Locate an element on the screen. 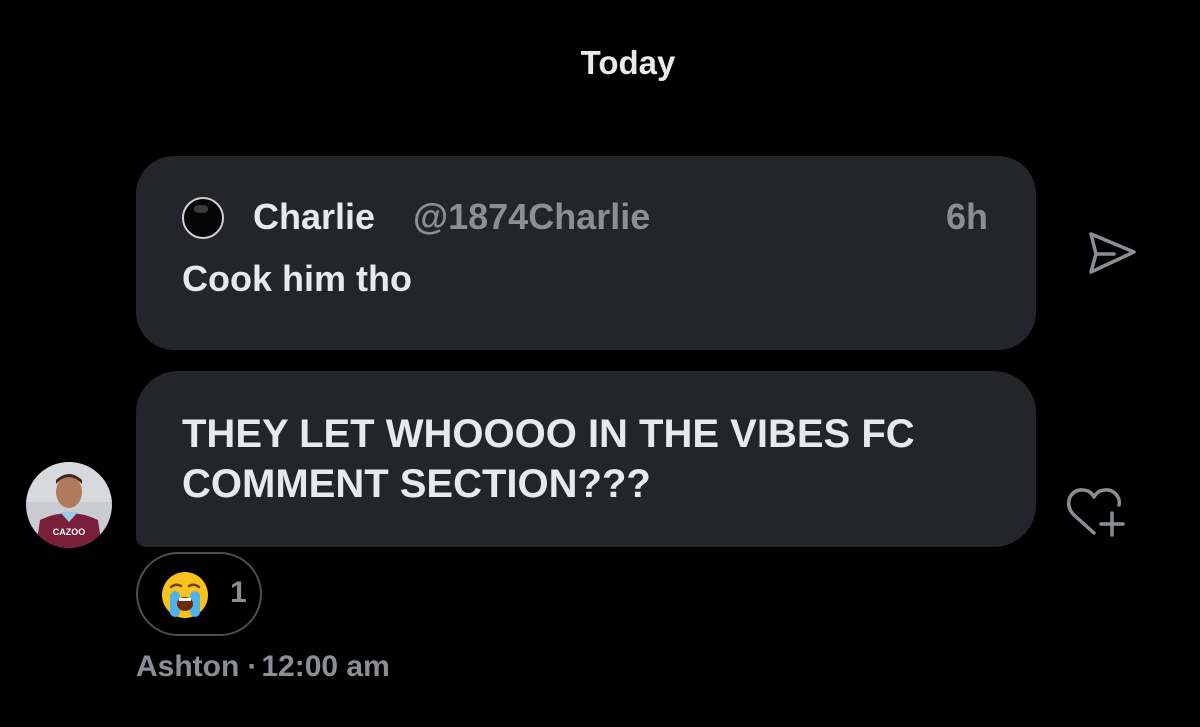 This screenshot has width=1200, height=727. reaction-pill: 1 is located at coordinates (199, 594).